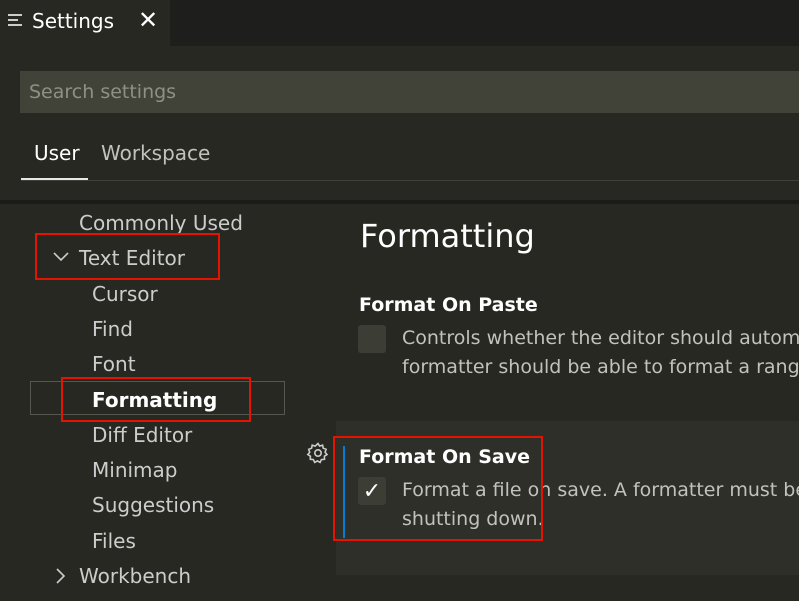 Image resolution: width=799 pixels, height=601 pixels. Describe the element at coordinates (114, 541) in the screenshot. I see `toc-item-files: Files` at that location.